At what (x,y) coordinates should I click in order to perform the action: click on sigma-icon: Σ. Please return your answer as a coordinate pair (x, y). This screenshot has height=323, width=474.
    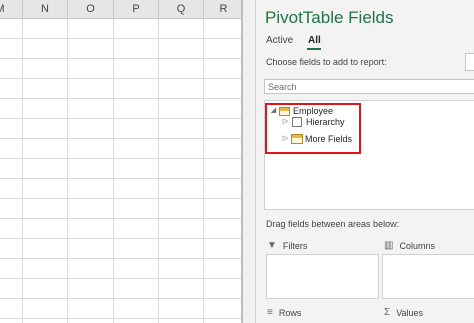
    Looking at the image, I should click on (387, 312).